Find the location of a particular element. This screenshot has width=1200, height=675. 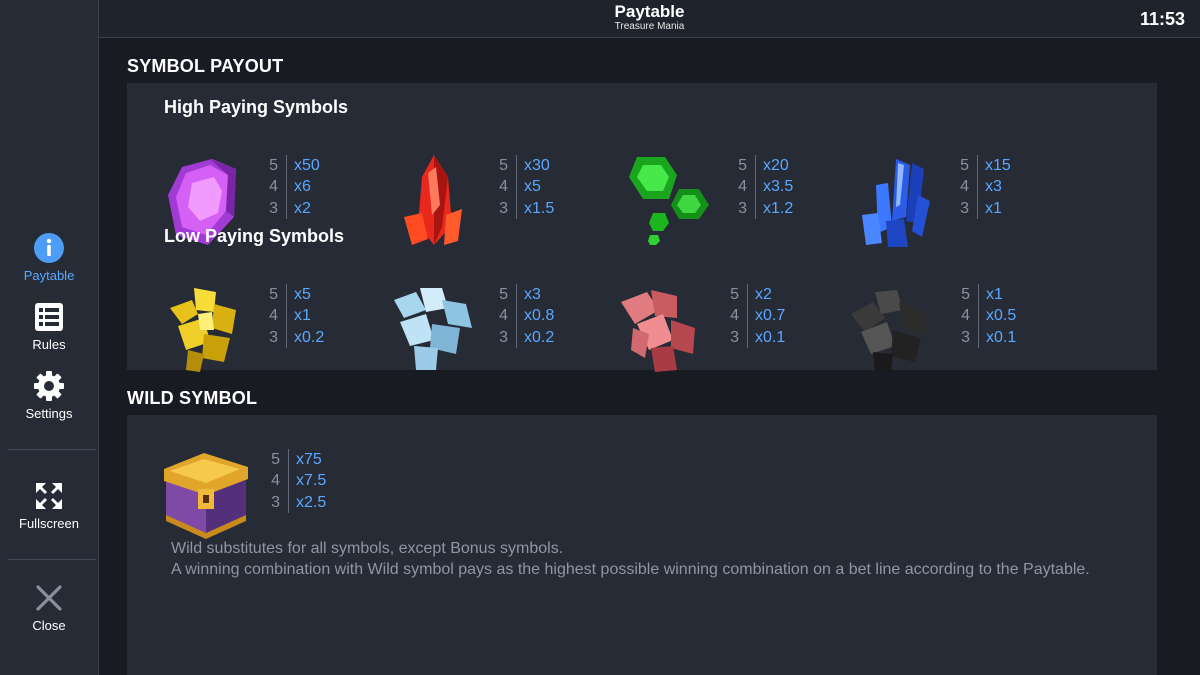

fullscreen-button: Fullscreen is located at coordinates (49, 505).